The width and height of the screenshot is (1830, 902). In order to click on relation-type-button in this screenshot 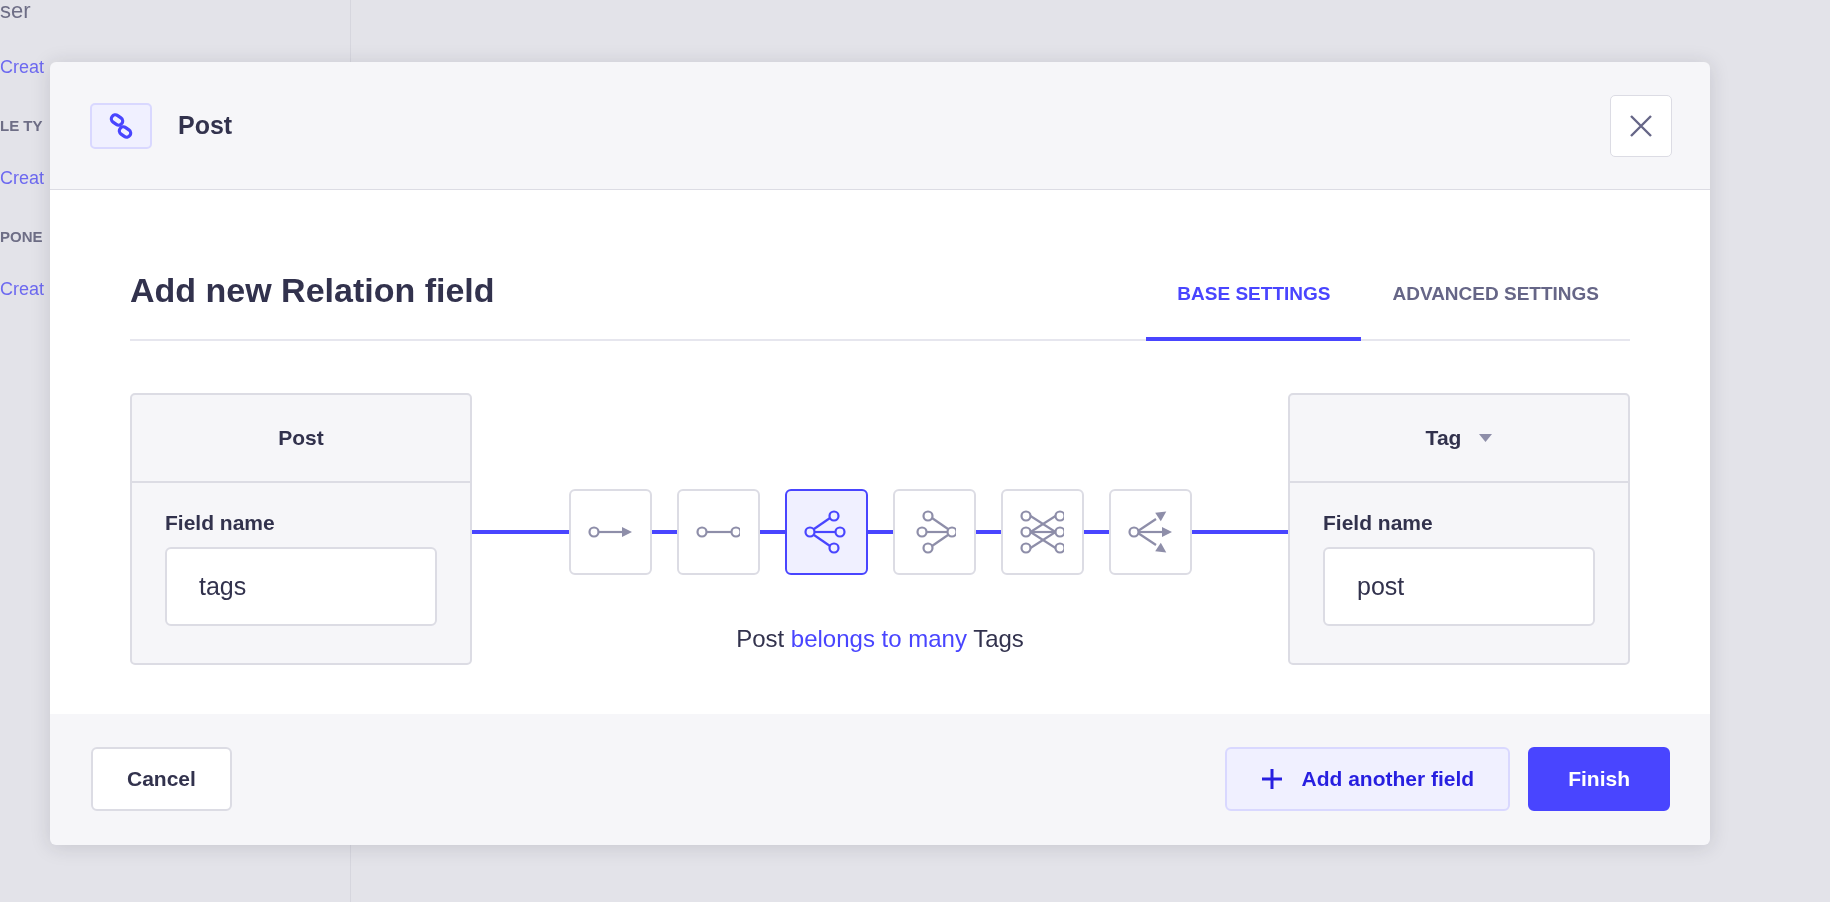, I will do `click(826, 532)`.